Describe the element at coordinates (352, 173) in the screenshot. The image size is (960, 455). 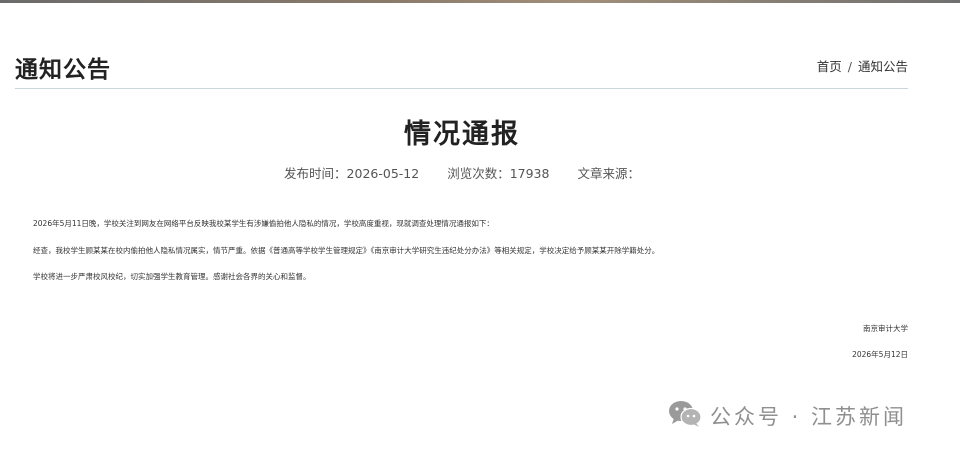
I see `publish-time: 发布时间：2026-05-12` at that location.